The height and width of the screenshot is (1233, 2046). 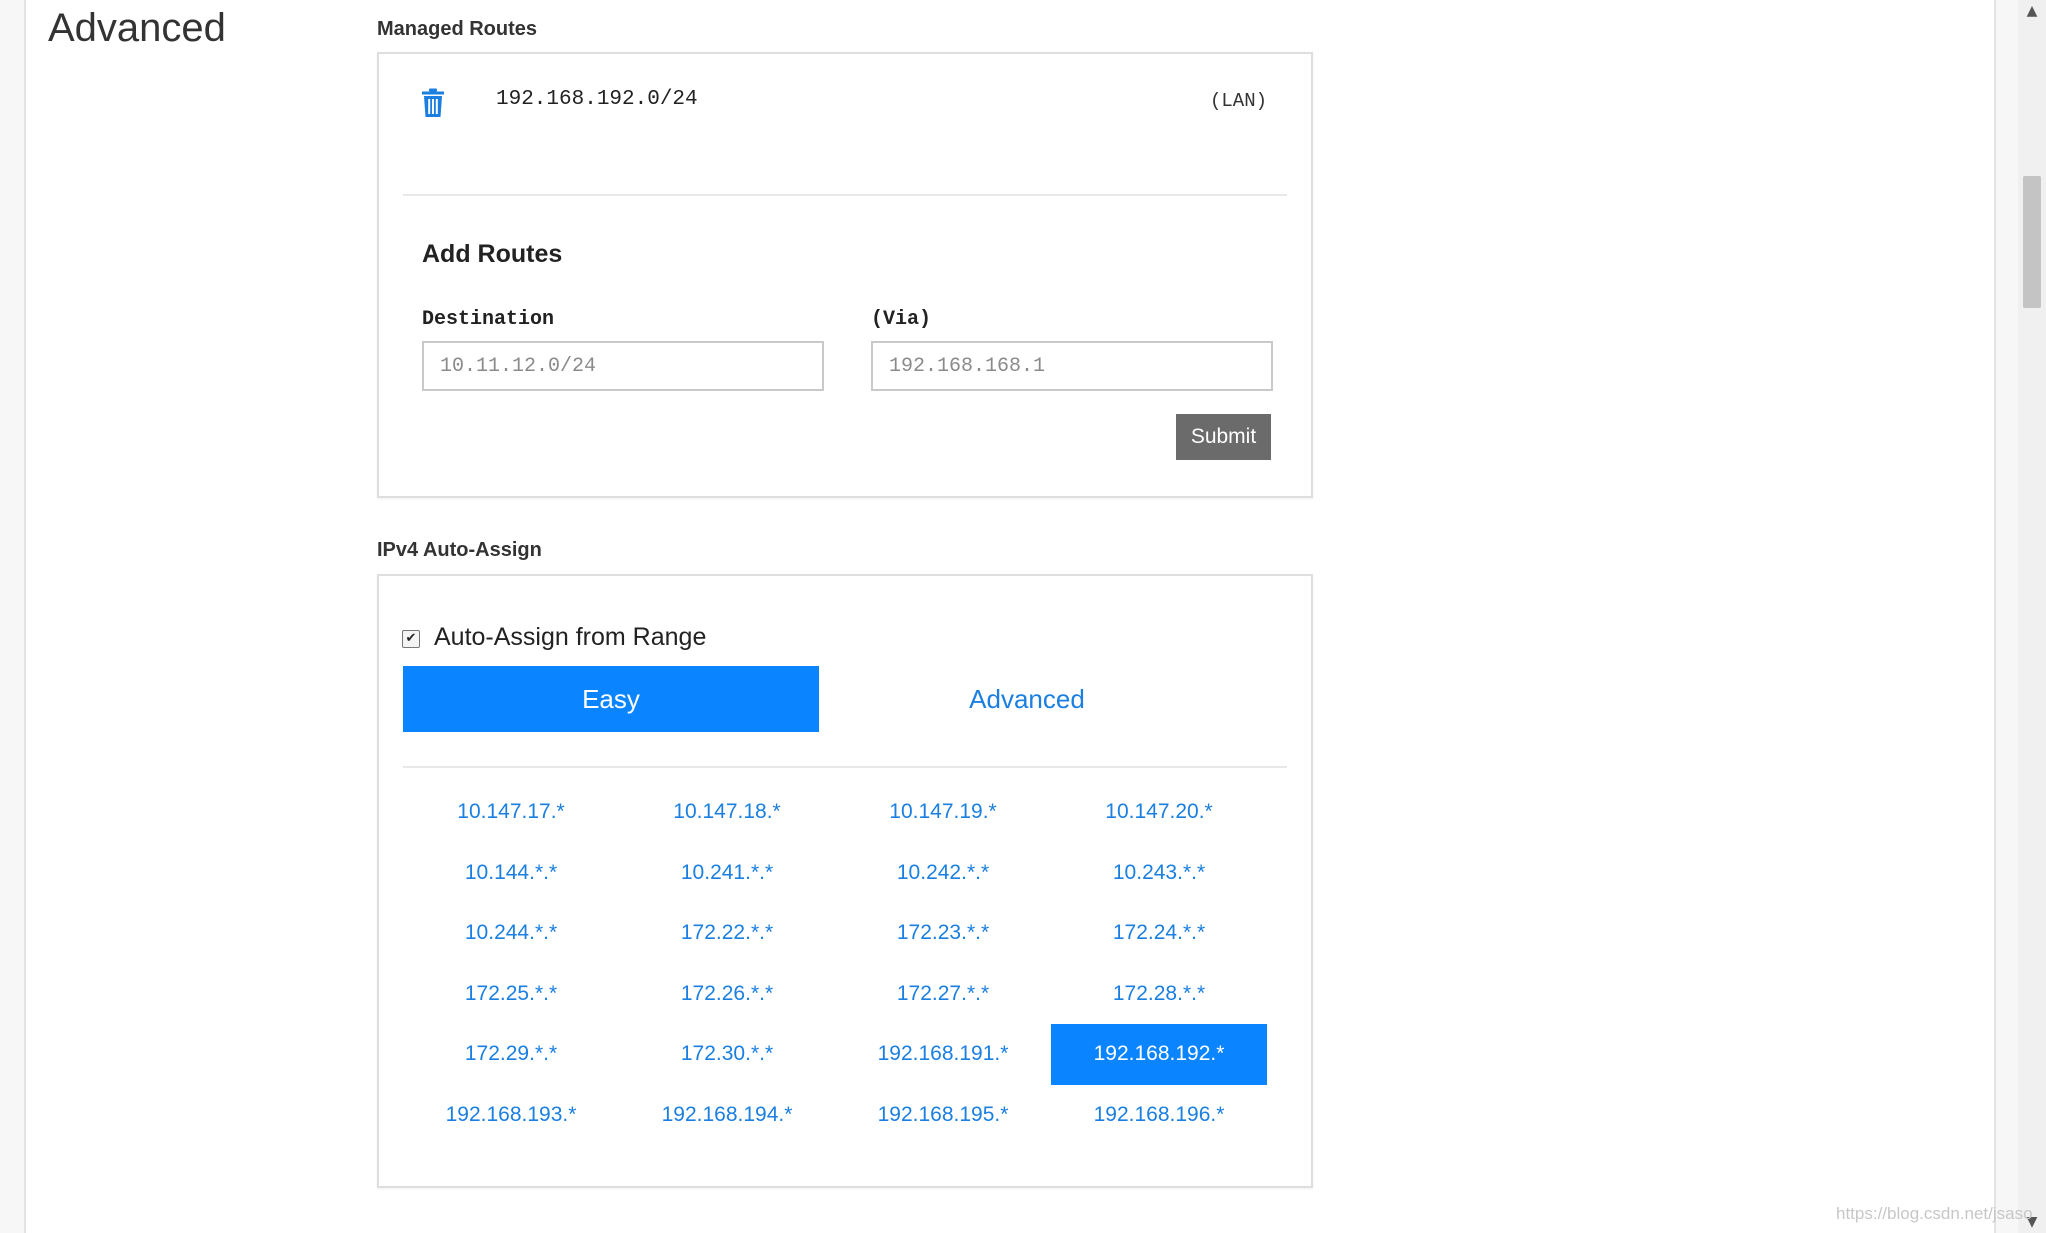 What do you see at coordinates (2032, 242) in the screenshot?
I see `scrollbar-thumb` at bounding box center [2032, 242].